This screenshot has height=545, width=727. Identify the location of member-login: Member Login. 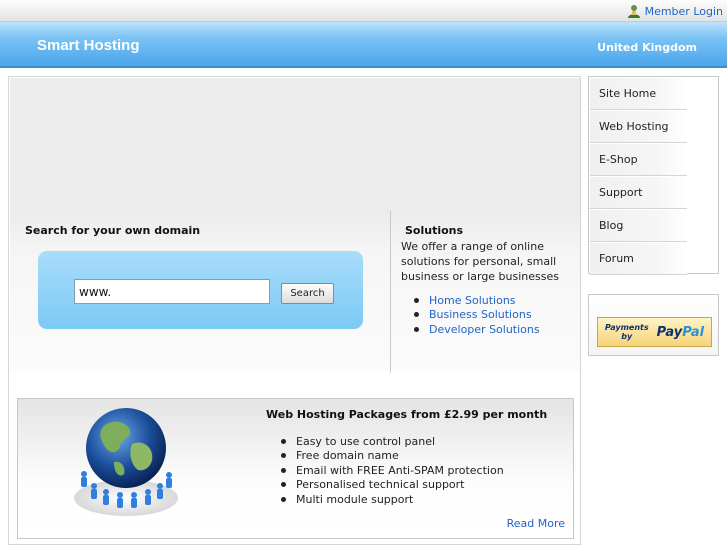
(675, 11).